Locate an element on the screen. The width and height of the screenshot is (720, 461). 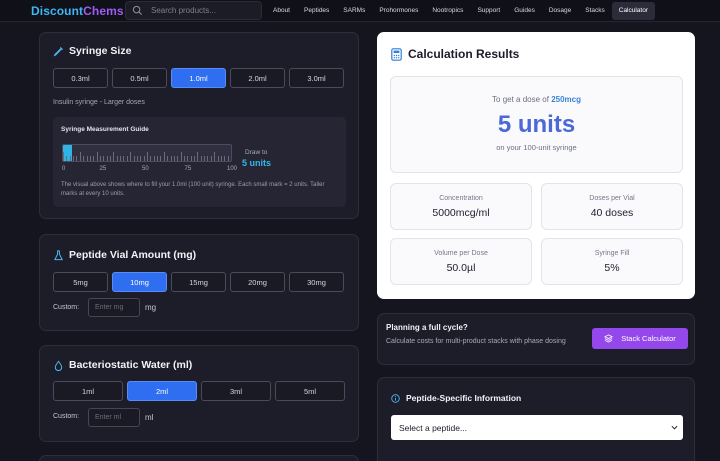
search-icon is located at coordinates (137, 10).